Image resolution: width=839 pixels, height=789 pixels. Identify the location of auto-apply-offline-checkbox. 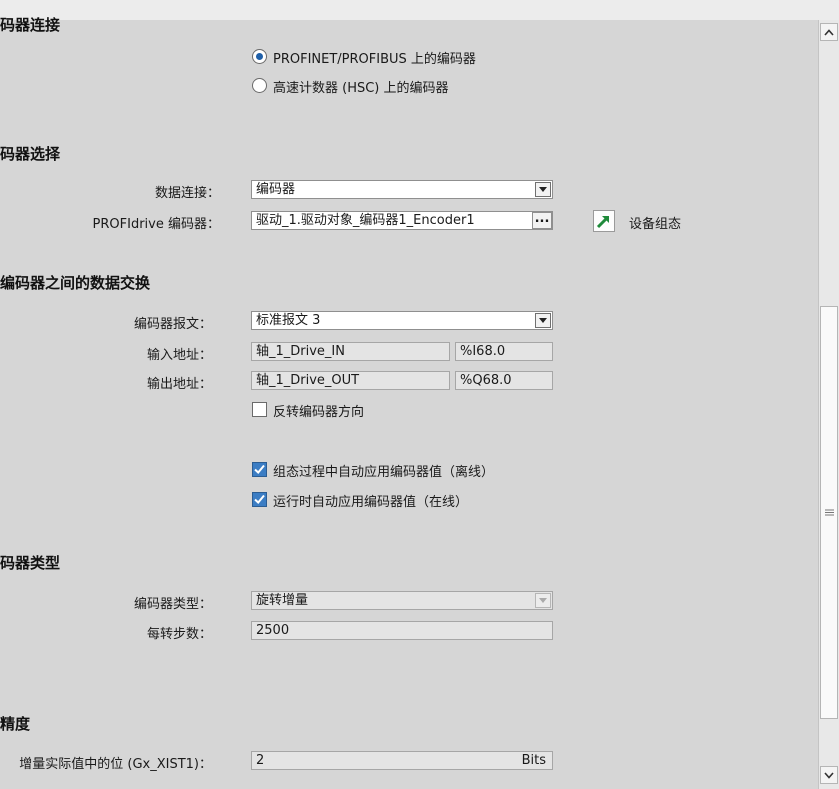
(259, 469).